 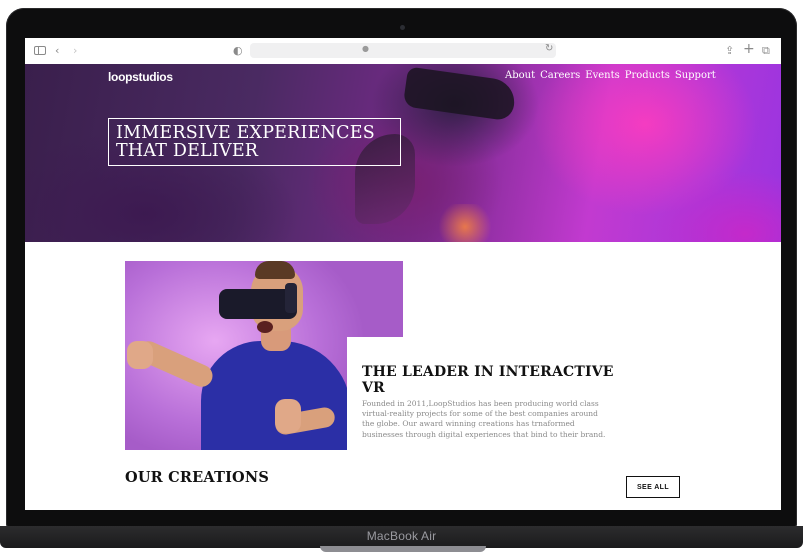 I want to click on share-icon: ⇪, so click(x=729, y=51).